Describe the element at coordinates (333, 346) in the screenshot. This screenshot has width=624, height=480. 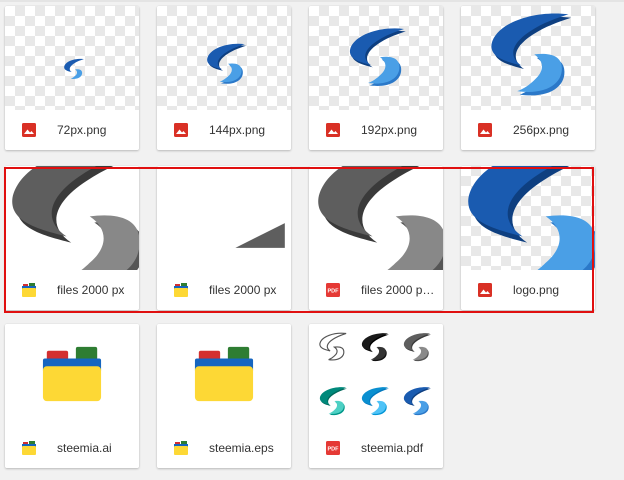
I see `logo-variant-outline` at that location.